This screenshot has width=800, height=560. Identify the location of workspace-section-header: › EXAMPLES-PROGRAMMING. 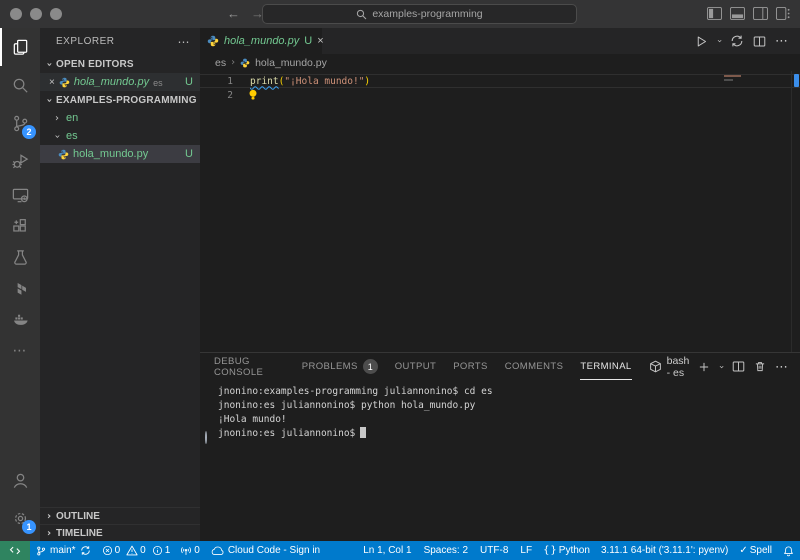
(120, 100).